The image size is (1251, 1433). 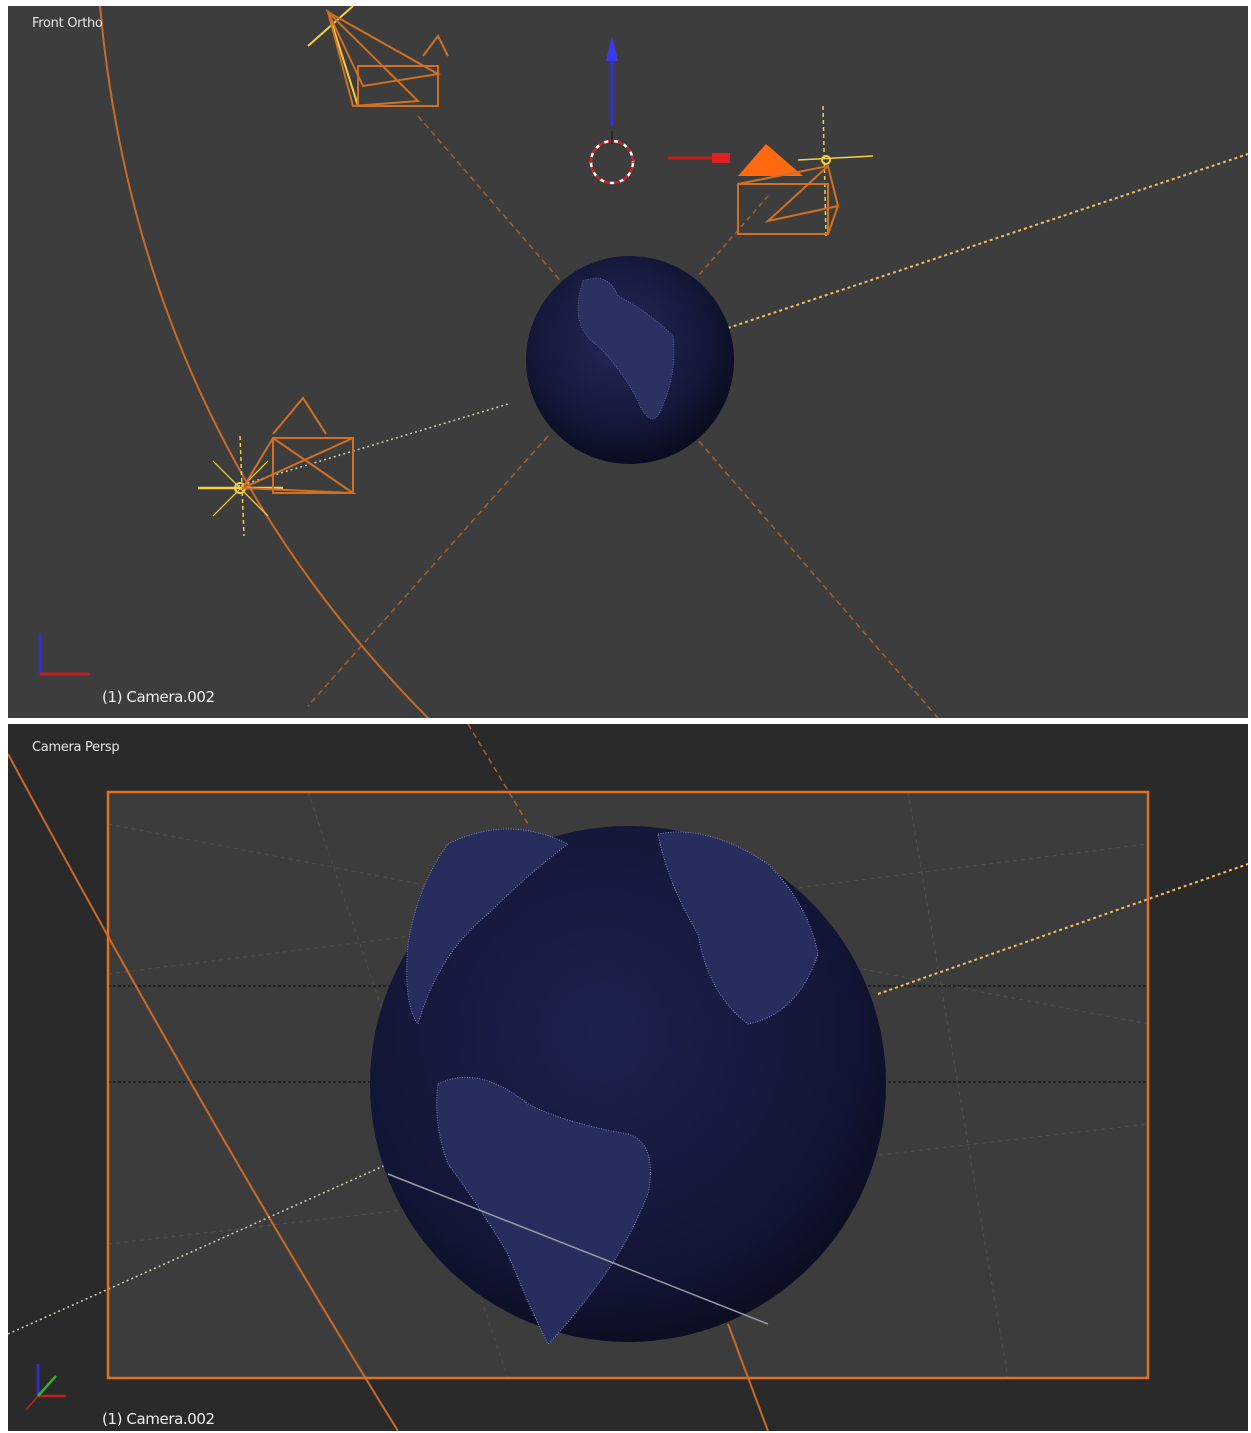 I want to click on camera-icon-left, so click(x=299, y=445).